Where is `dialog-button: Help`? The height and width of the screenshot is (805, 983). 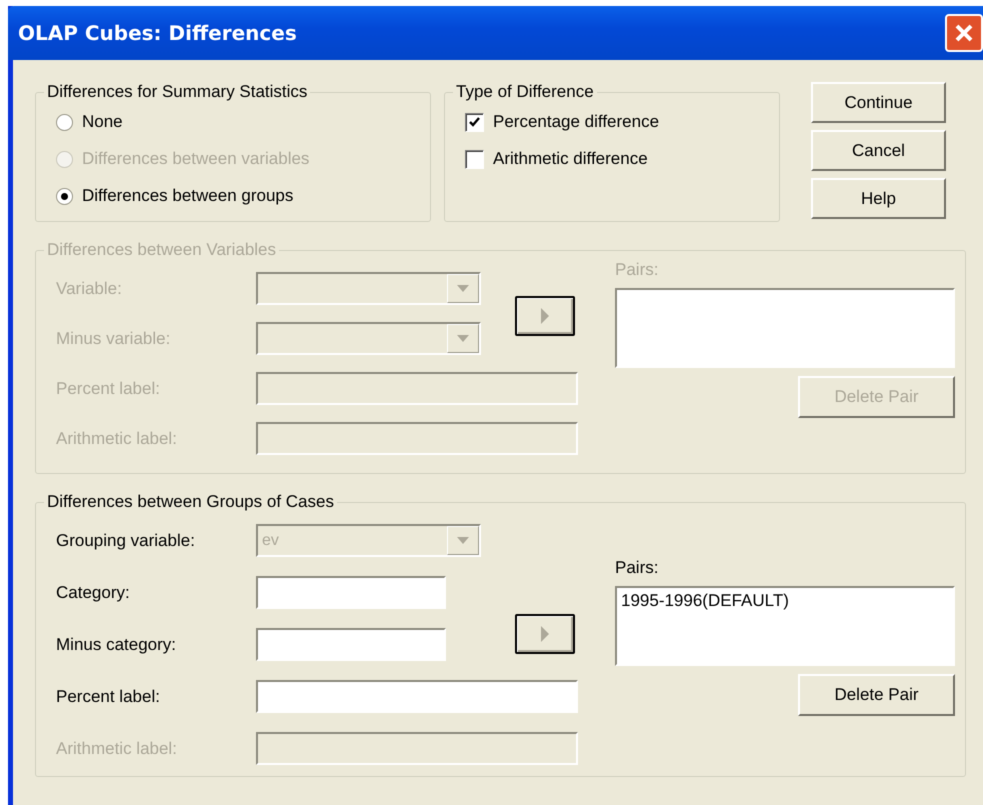 dialog-button: Help is located at coordinates (878, 198).